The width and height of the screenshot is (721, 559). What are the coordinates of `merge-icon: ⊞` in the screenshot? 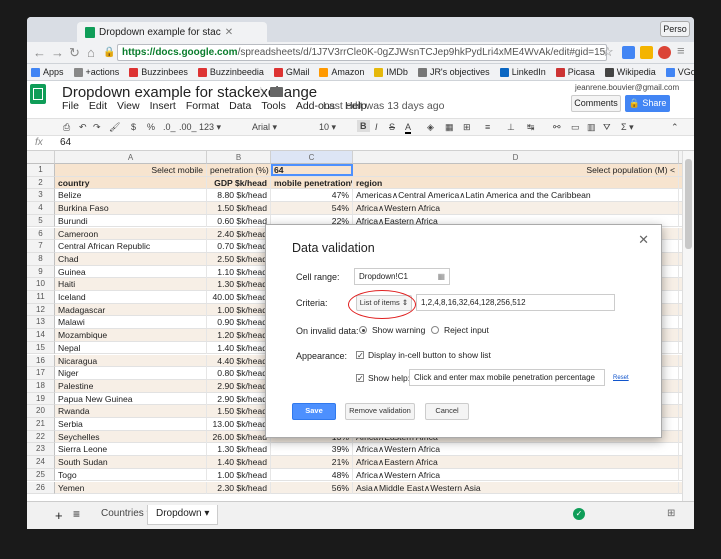 It's located at (467, 127).